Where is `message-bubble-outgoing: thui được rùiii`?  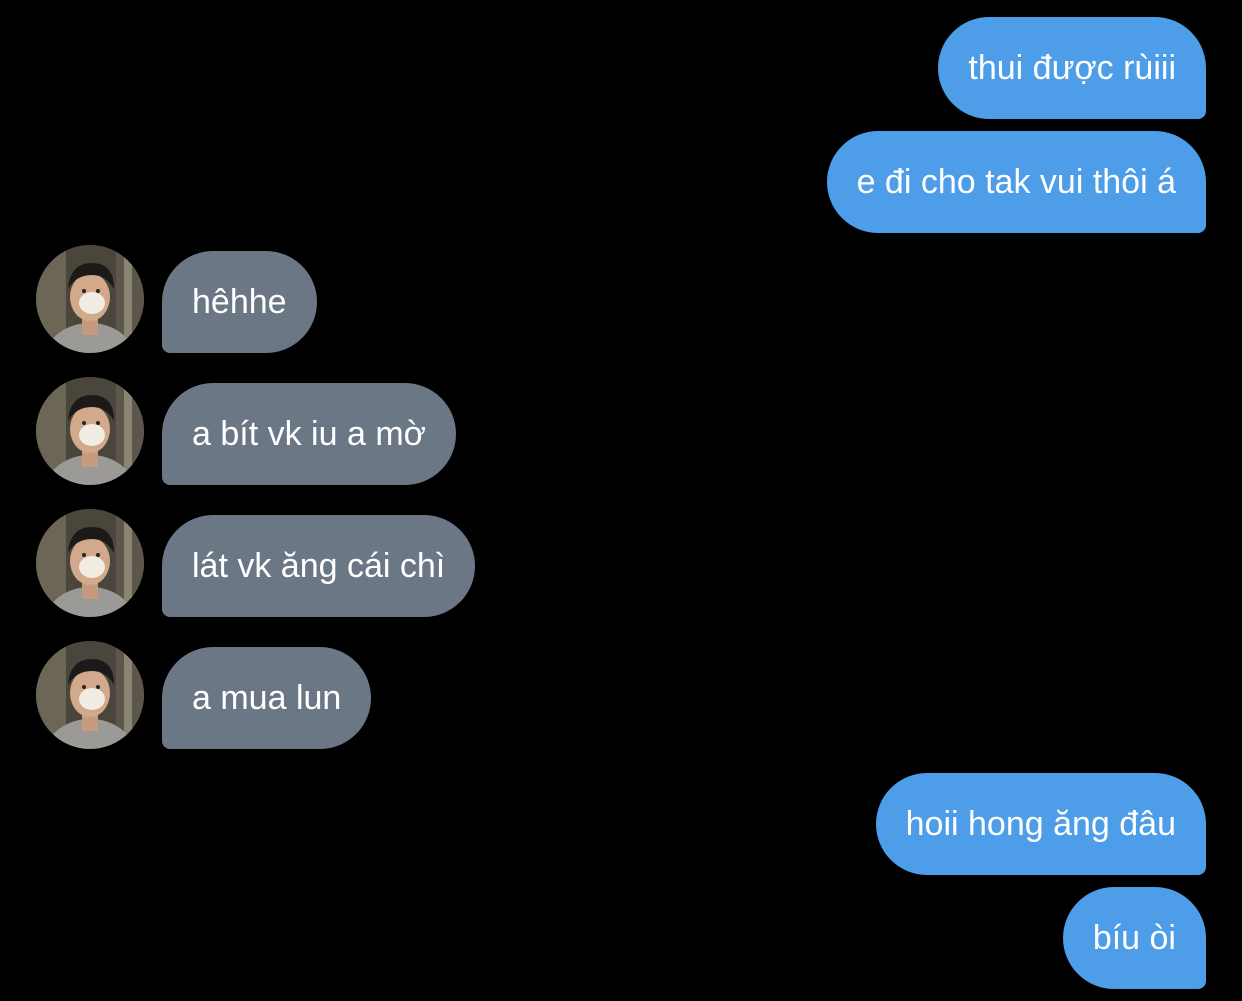
message-bubble-outgoing: thui được rùiii is located at coordinates (1072, 68).